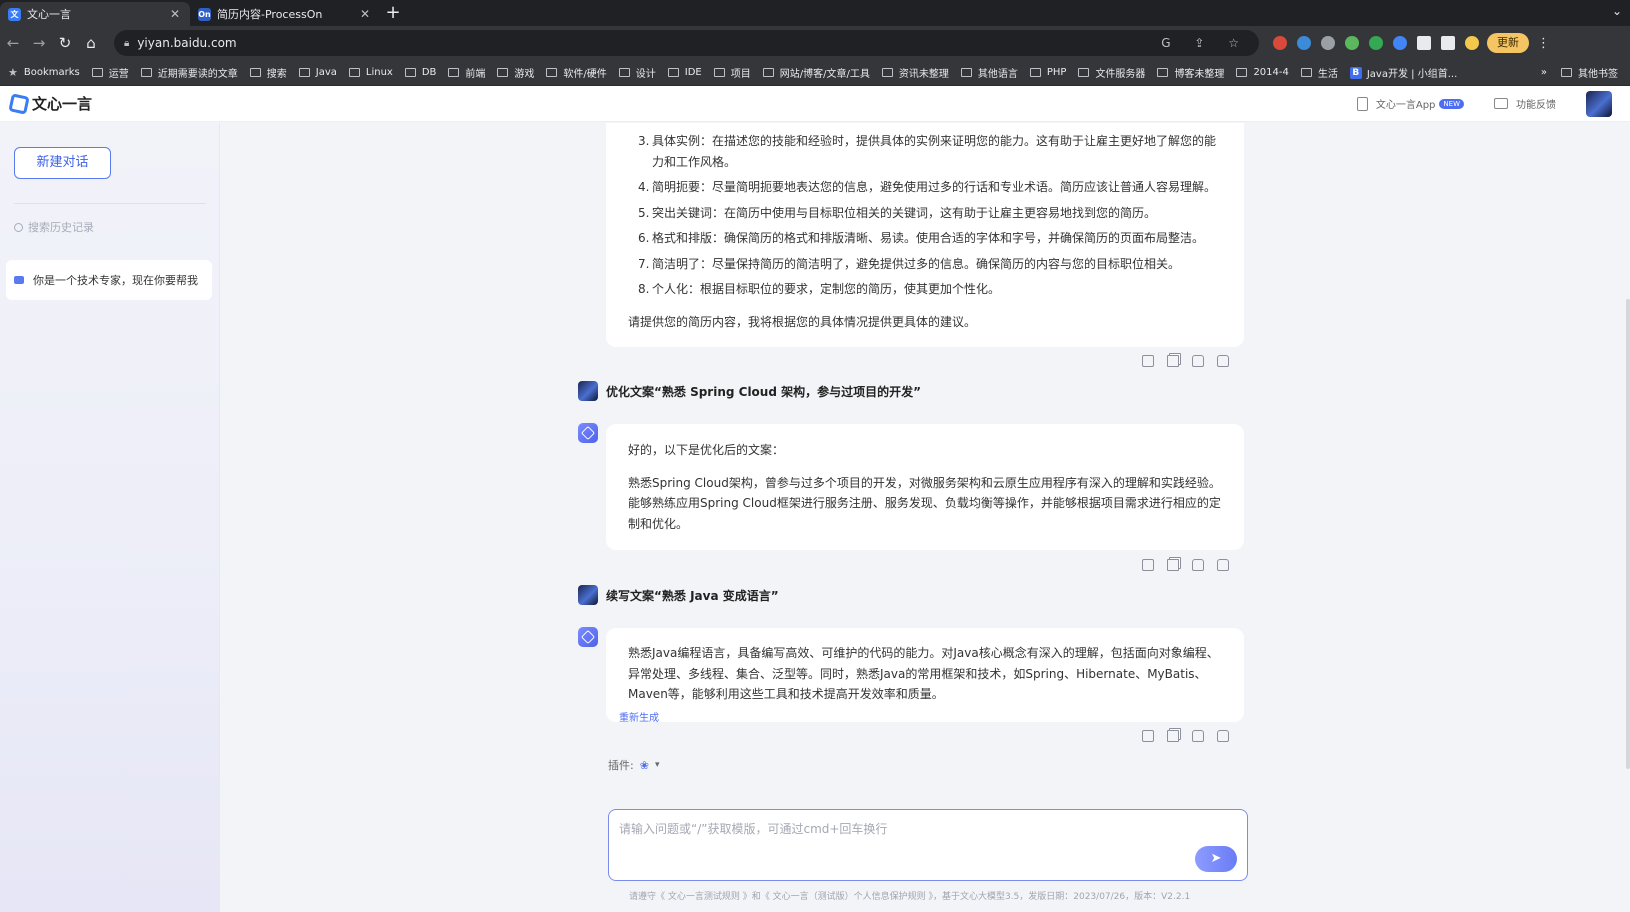 The image size is (1630, 912). I want to click on user-message: 优化文案“熟悉 Spring Cloud 架构，参与过项目的开发”, so click(749, 391).